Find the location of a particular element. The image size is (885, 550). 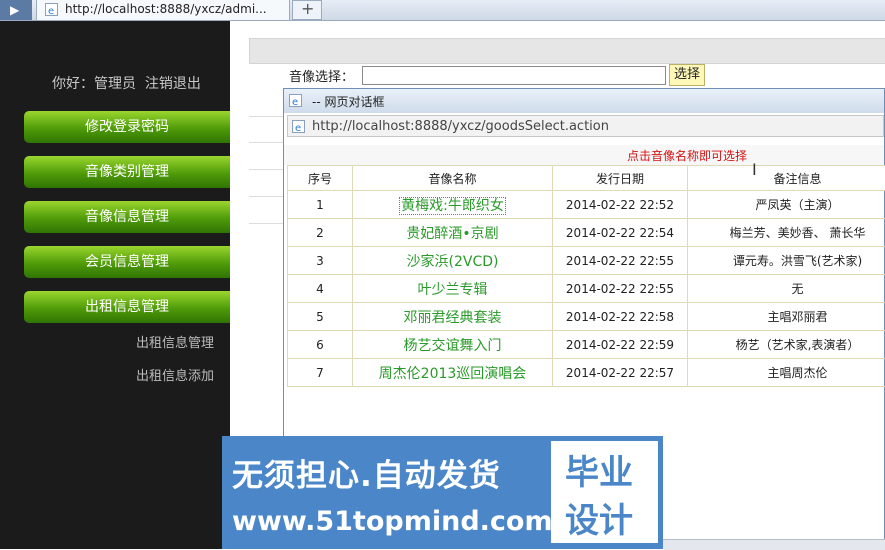

form-header-strip is located at coordinates (567, 51).